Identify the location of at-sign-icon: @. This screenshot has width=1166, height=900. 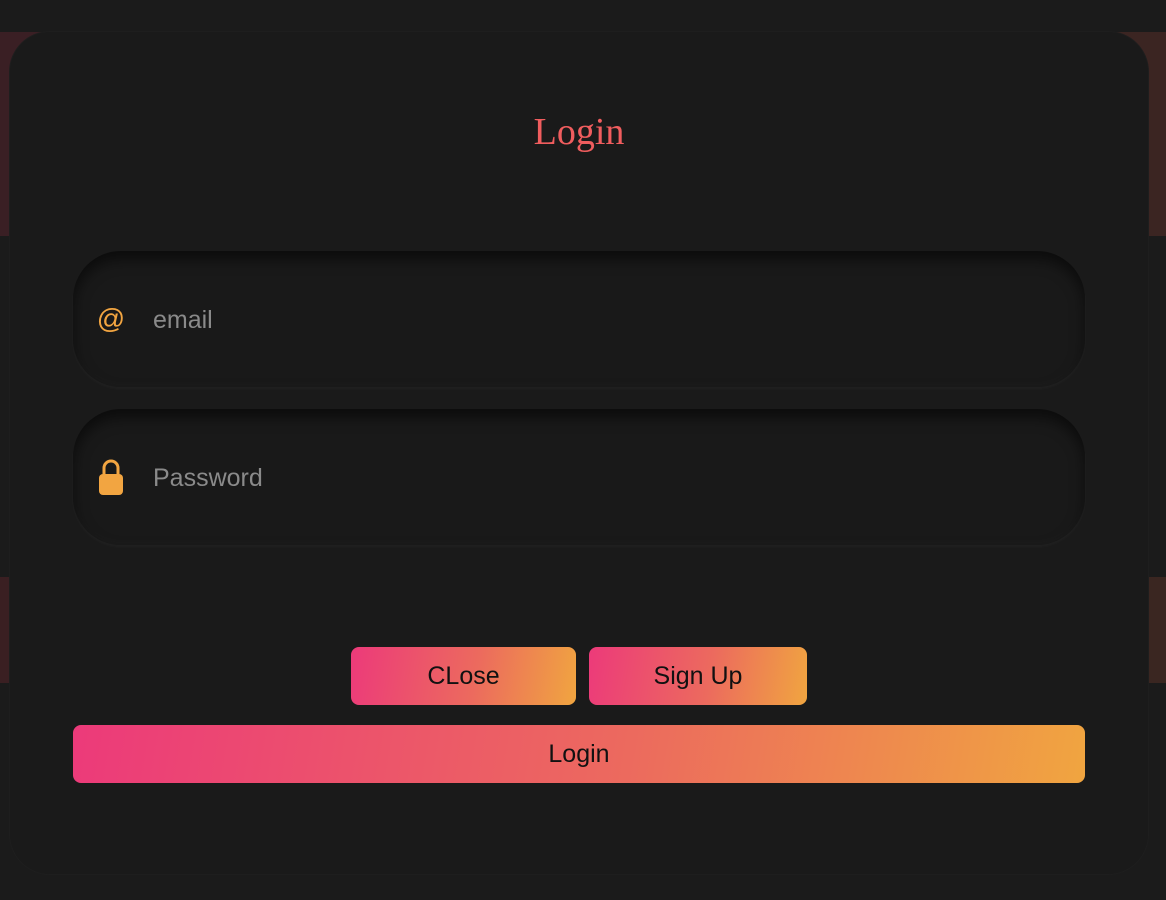
(111, 318).